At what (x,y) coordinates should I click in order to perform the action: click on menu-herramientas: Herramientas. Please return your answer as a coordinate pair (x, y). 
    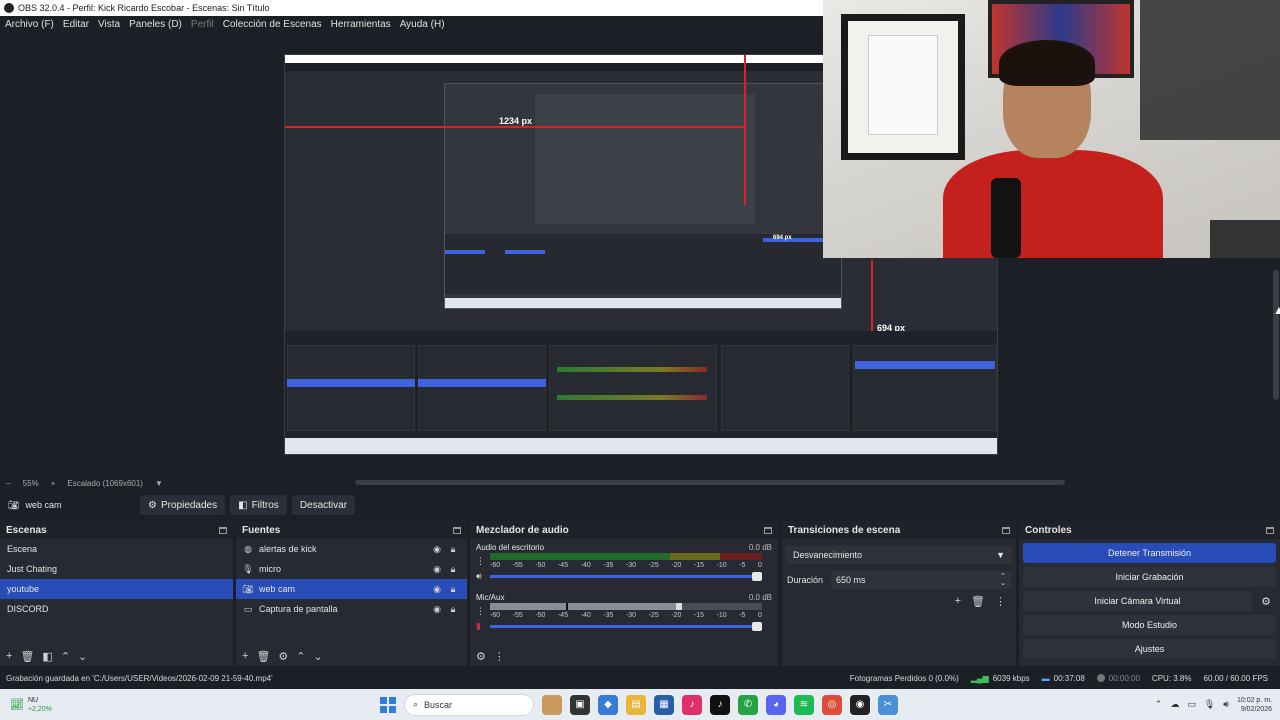
    Looking at the image, I should click on (361, 24).